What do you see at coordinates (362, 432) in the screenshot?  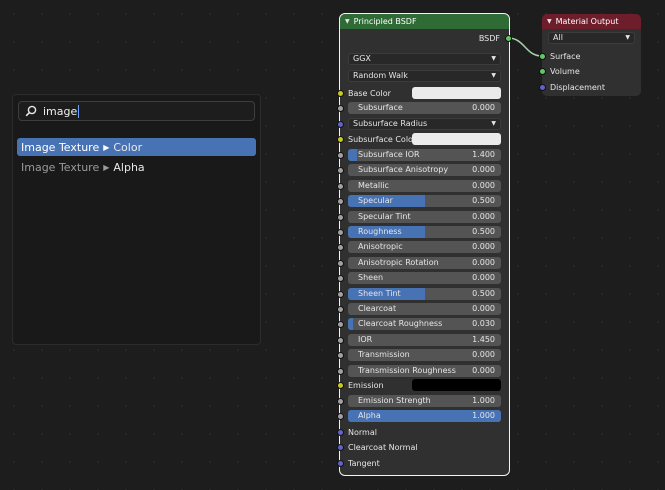 I see `normal-label: Normal` at bounding box center [362, 432].